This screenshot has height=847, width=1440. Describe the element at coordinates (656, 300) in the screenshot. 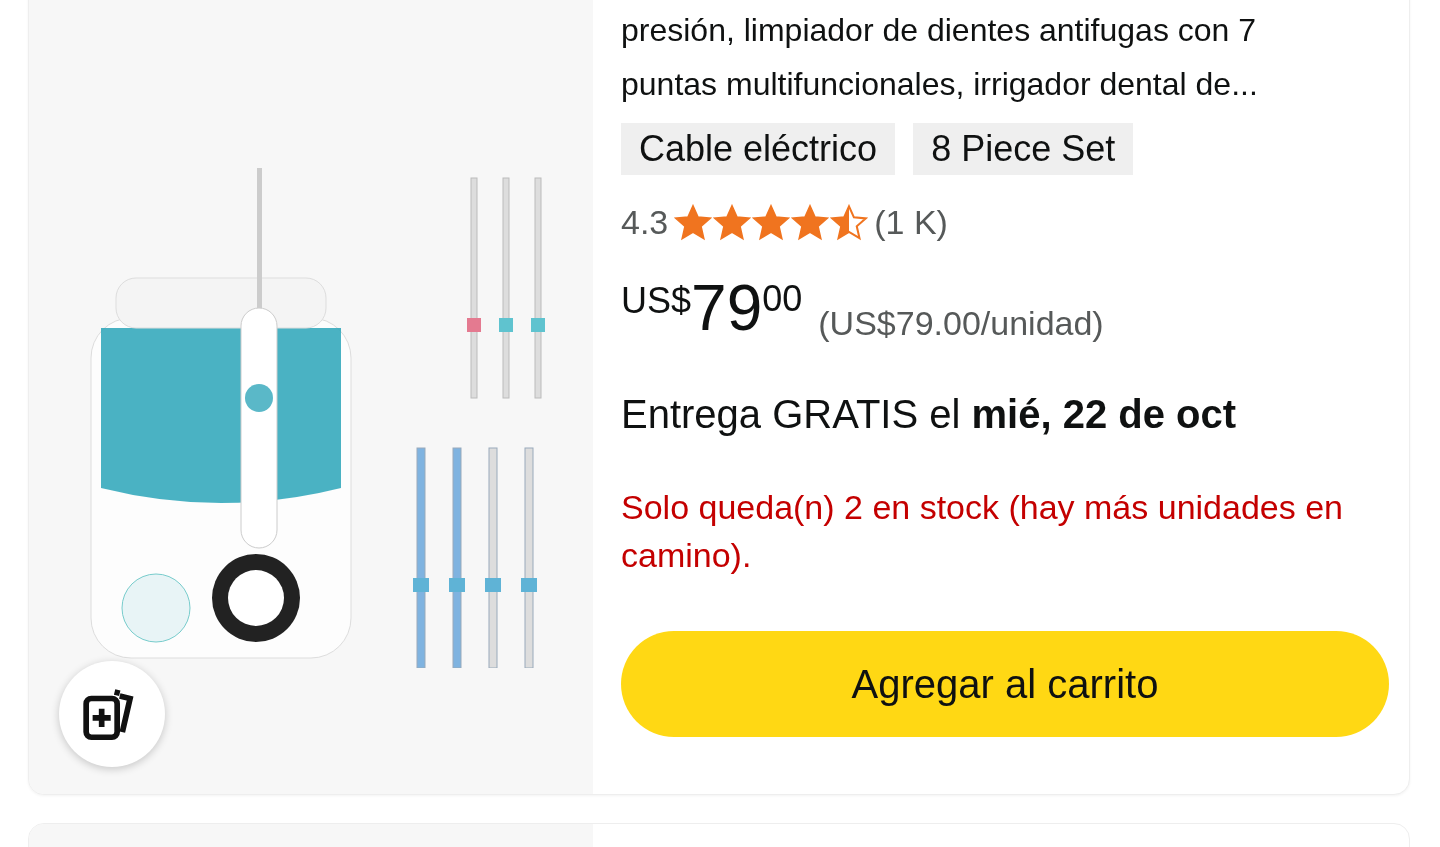

I see `price-currency: US$` at that location.